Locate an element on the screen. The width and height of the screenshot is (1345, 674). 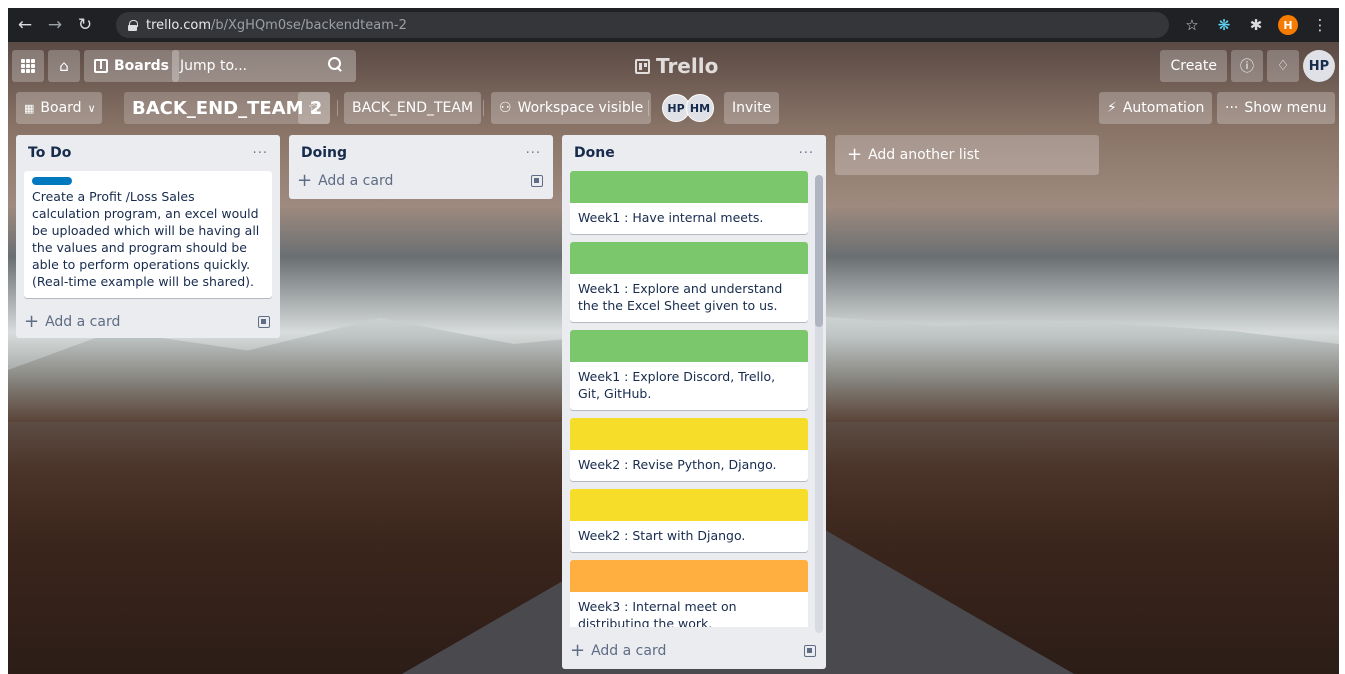
card-title: Week2 : Start with Django. is located at coordinates (662, 535).